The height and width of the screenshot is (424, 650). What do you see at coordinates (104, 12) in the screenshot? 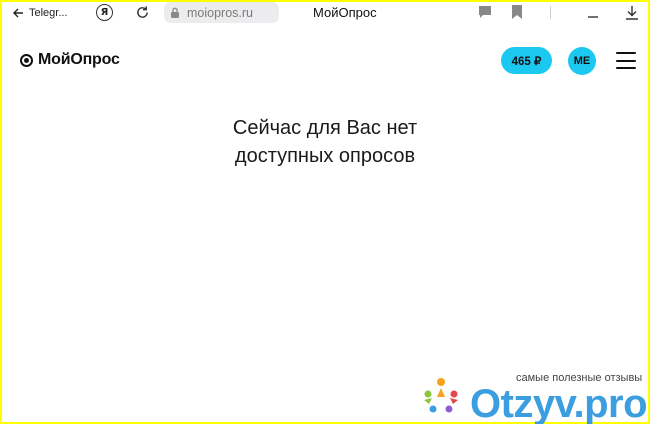
I see `yandex-icon: Я` at bounding box center [104, 12].